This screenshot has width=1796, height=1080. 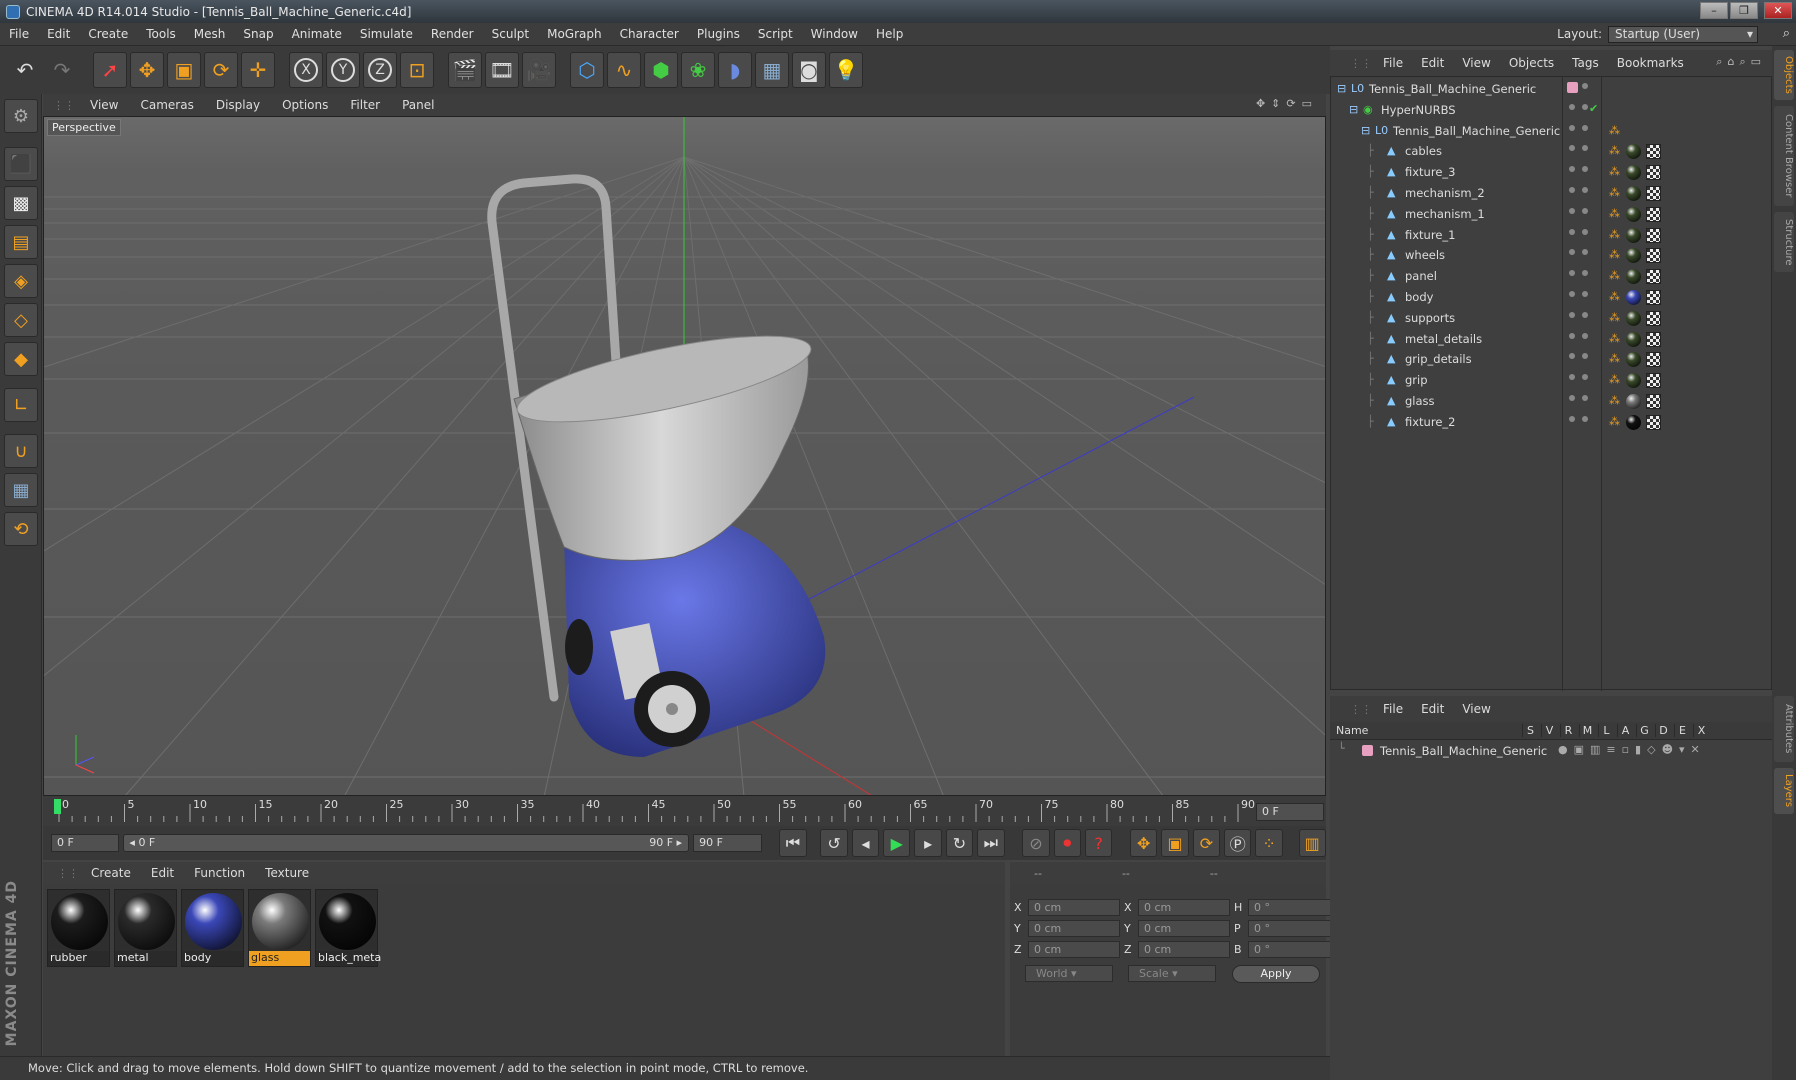 What do you see at coordinates (219, 873) in the screenshot?
I see `material-menu-function: Function` at bounding box center [219, 873].